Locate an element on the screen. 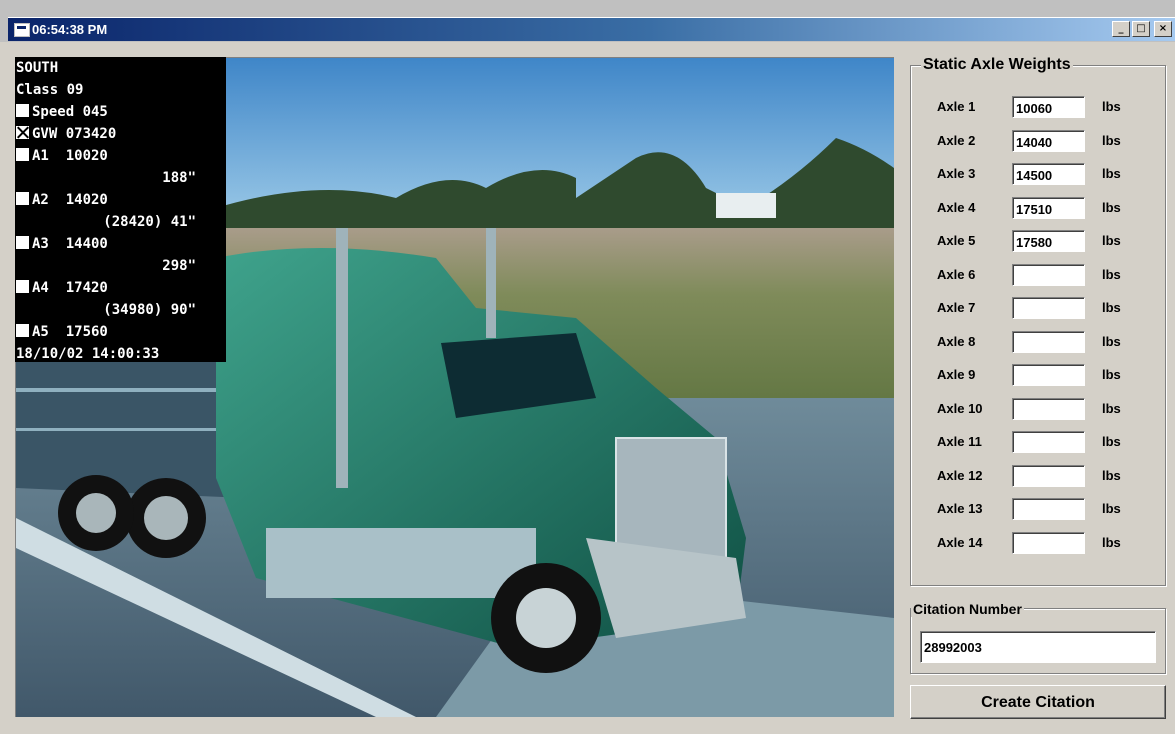  maximize-button: □ is located at coordinates (1141, 29).